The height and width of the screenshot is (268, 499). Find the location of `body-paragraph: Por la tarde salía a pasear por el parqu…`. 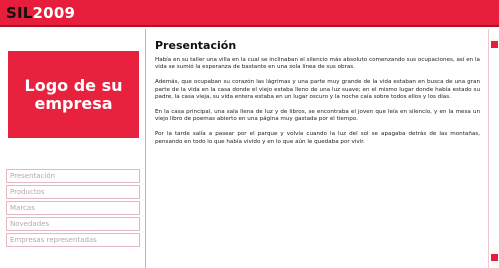

body-paragraph: Por la tarde salía a pasear por el parqu… is located at coordinates (317, 138).